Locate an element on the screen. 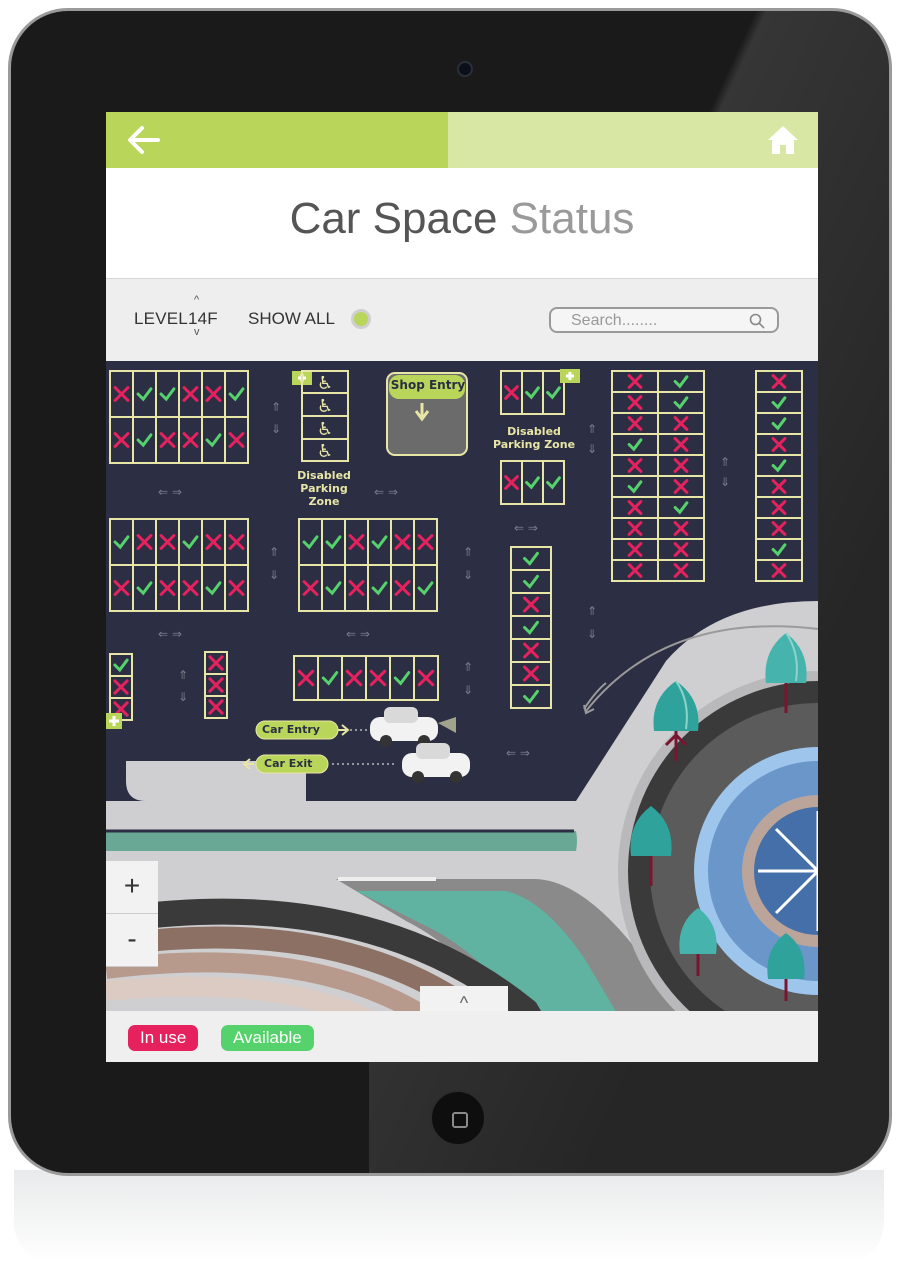  show-all-label: SHOW ALL is located at coordinates (291, 318).